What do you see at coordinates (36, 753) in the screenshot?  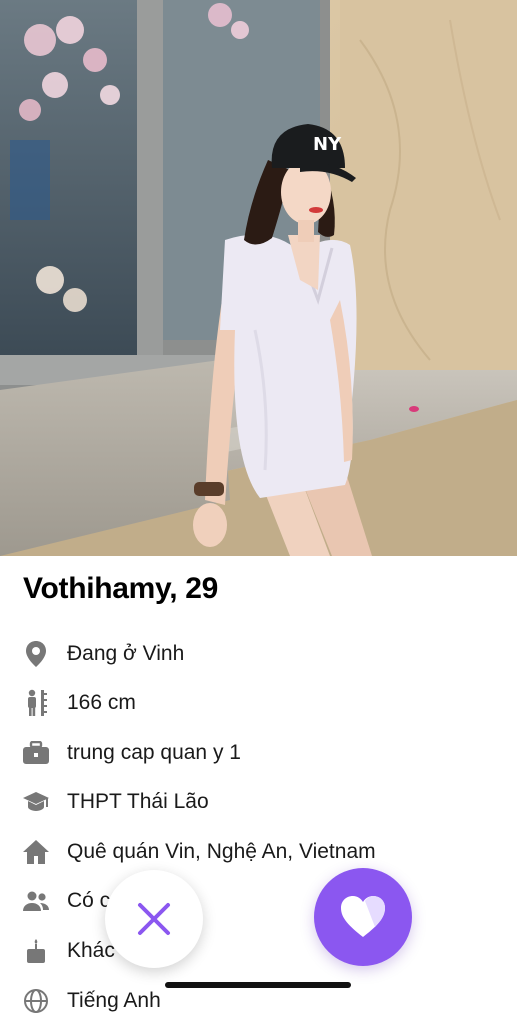 I see `briefcase-icon` at bounding box center [36, 753].